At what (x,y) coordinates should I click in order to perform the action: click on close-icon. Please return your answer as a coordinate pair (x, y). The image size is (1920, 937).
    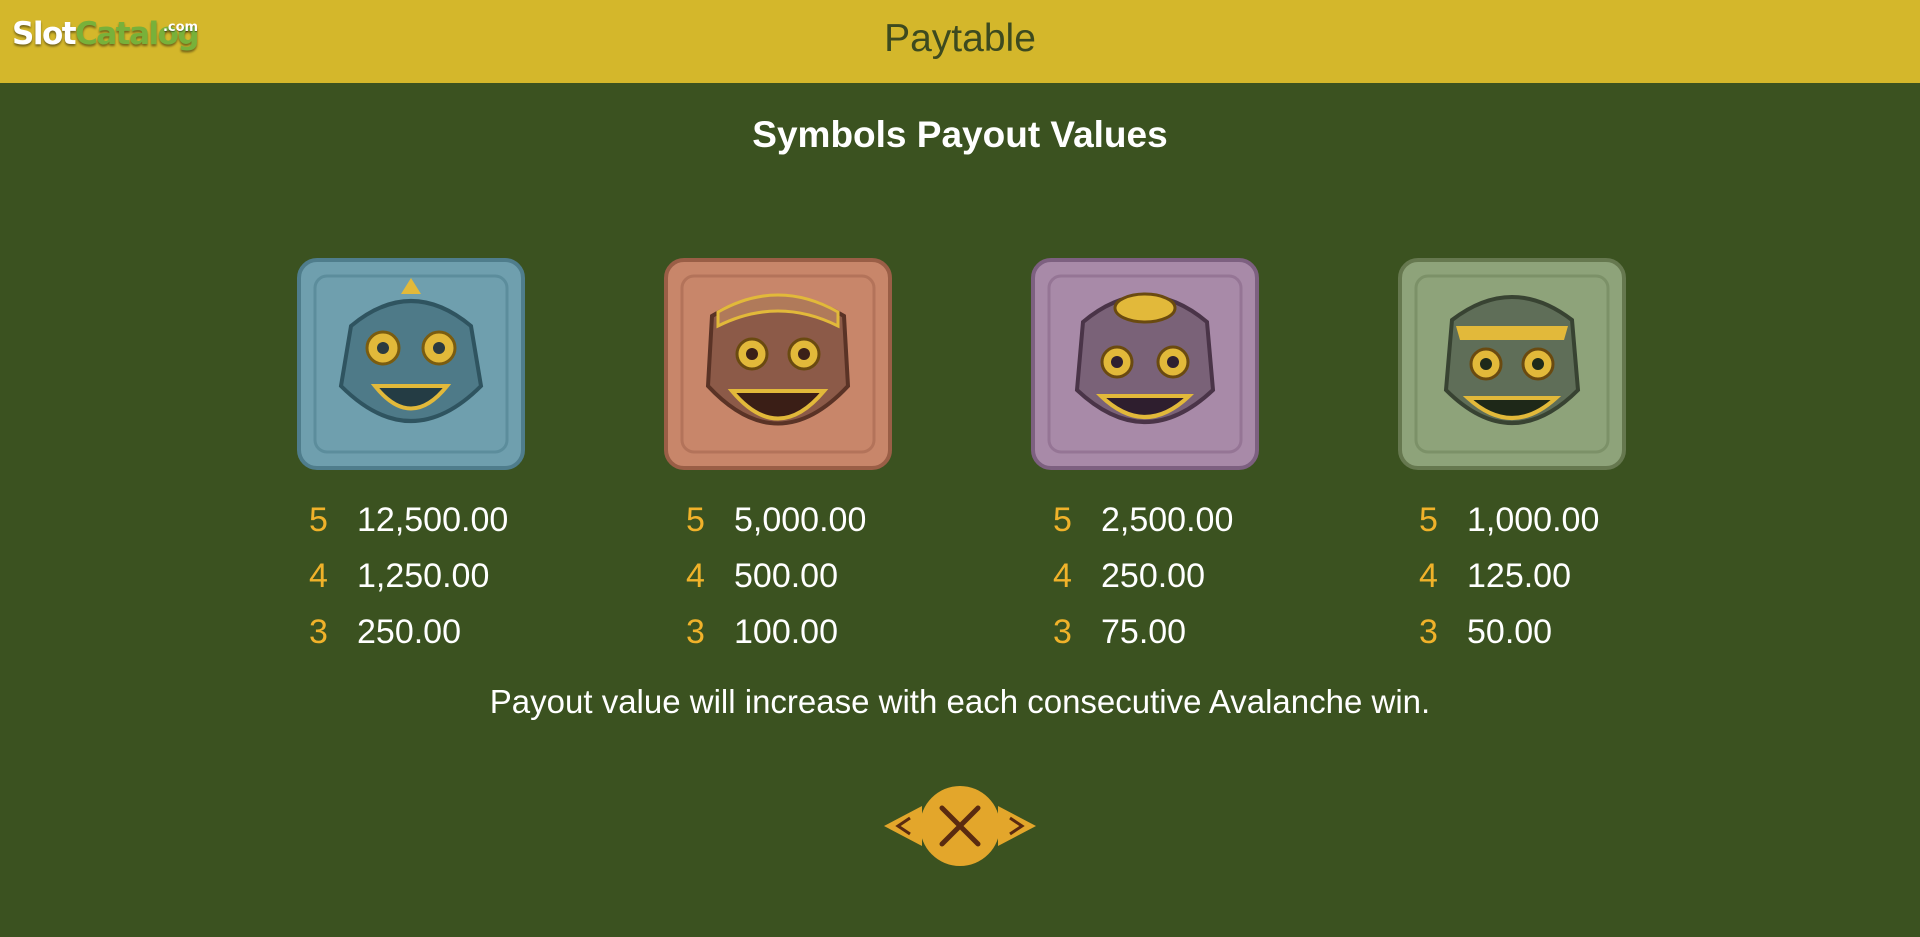
    Looking at the image, I should click on (960, 826).